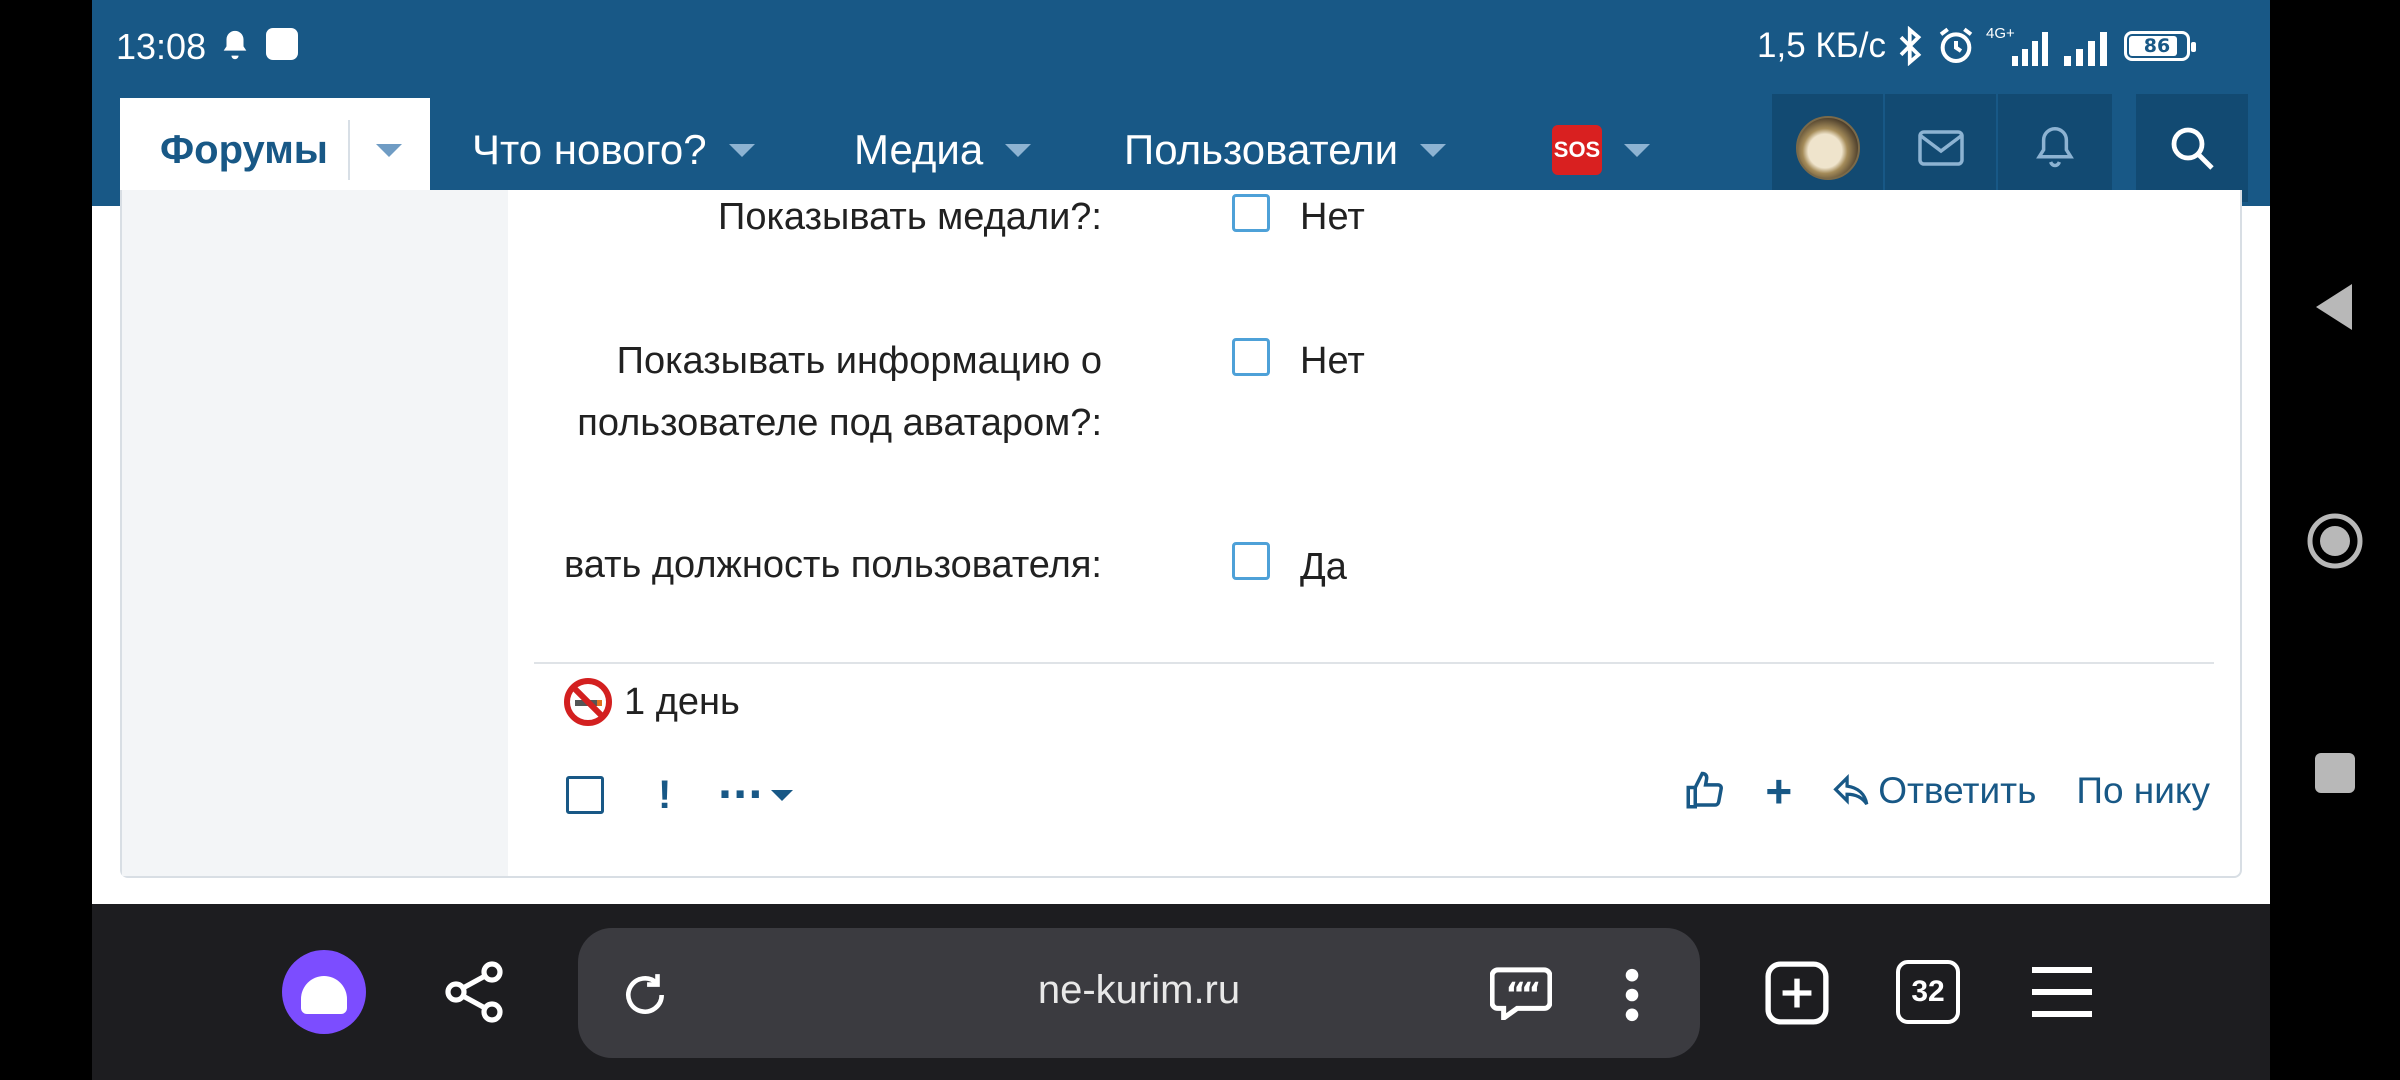 This screenshot has height=1080, width=2400. I want to click on reply-icon, so click(1851, 789).